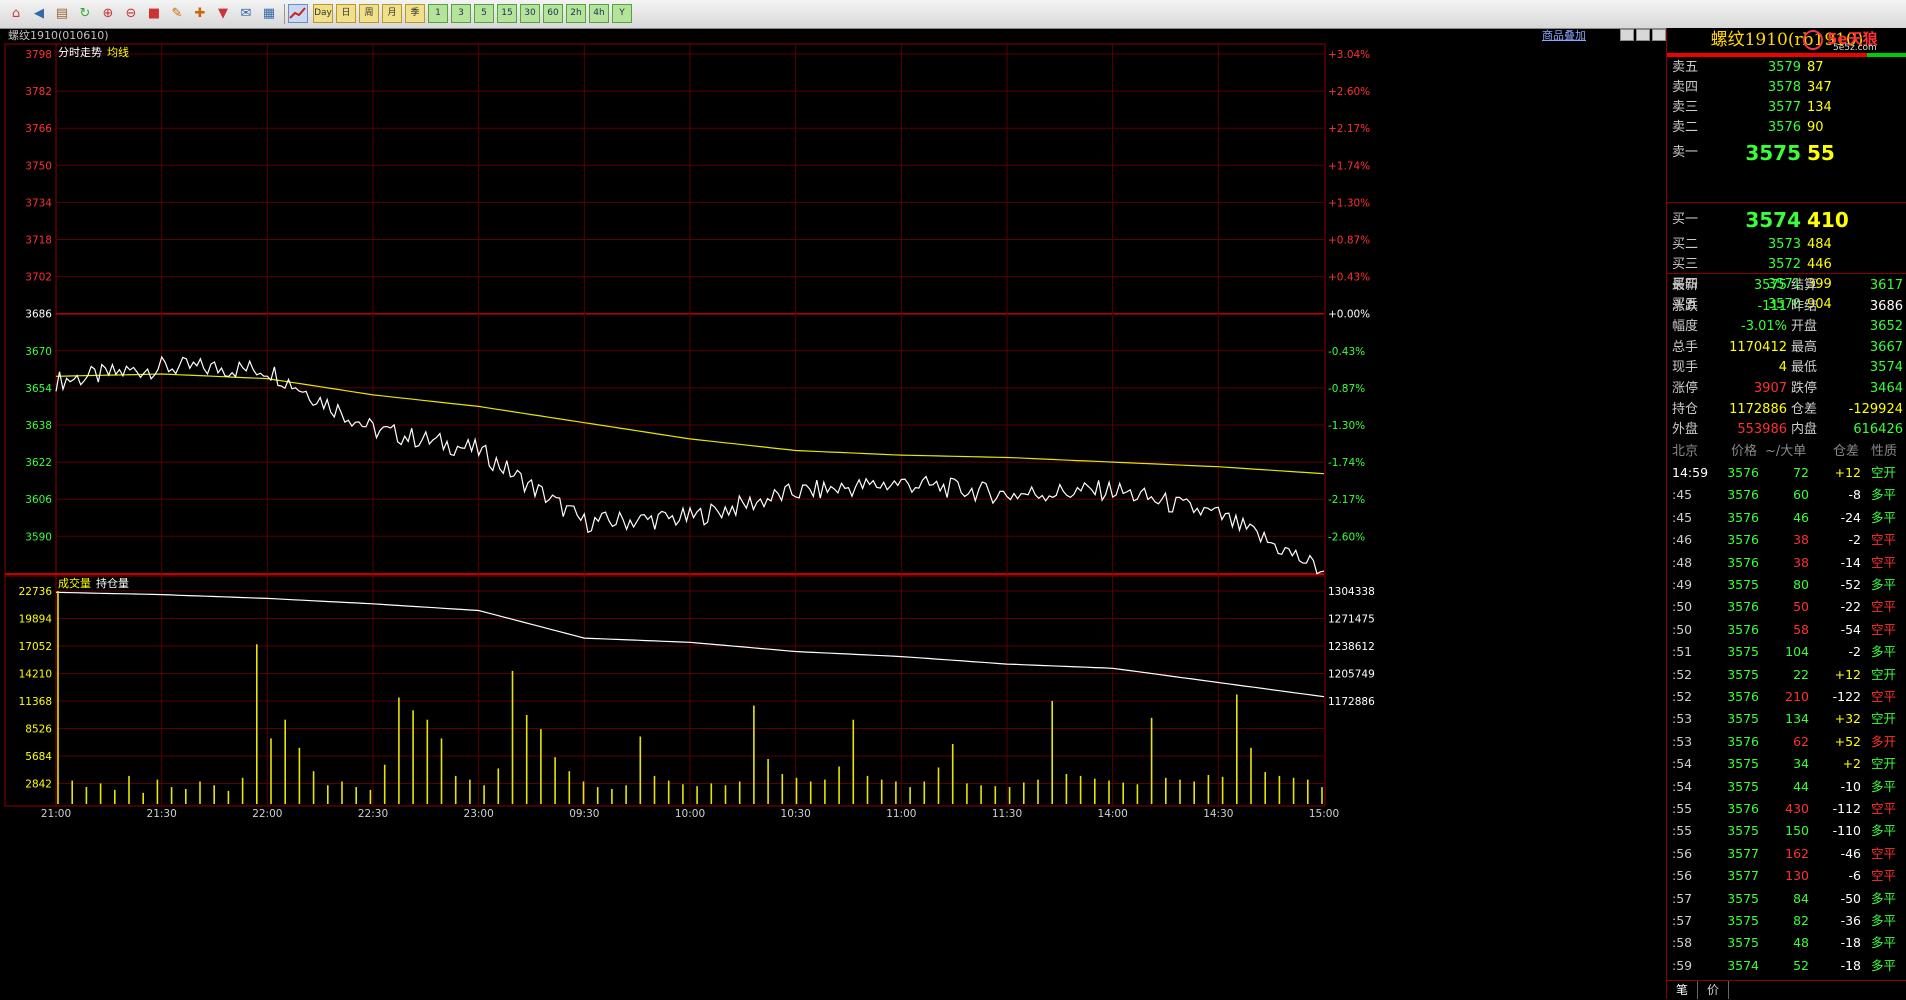 The image size is (1906, 1000). I want to click on commodity-overlay-link: 商品叠加, so click(1564, 36).